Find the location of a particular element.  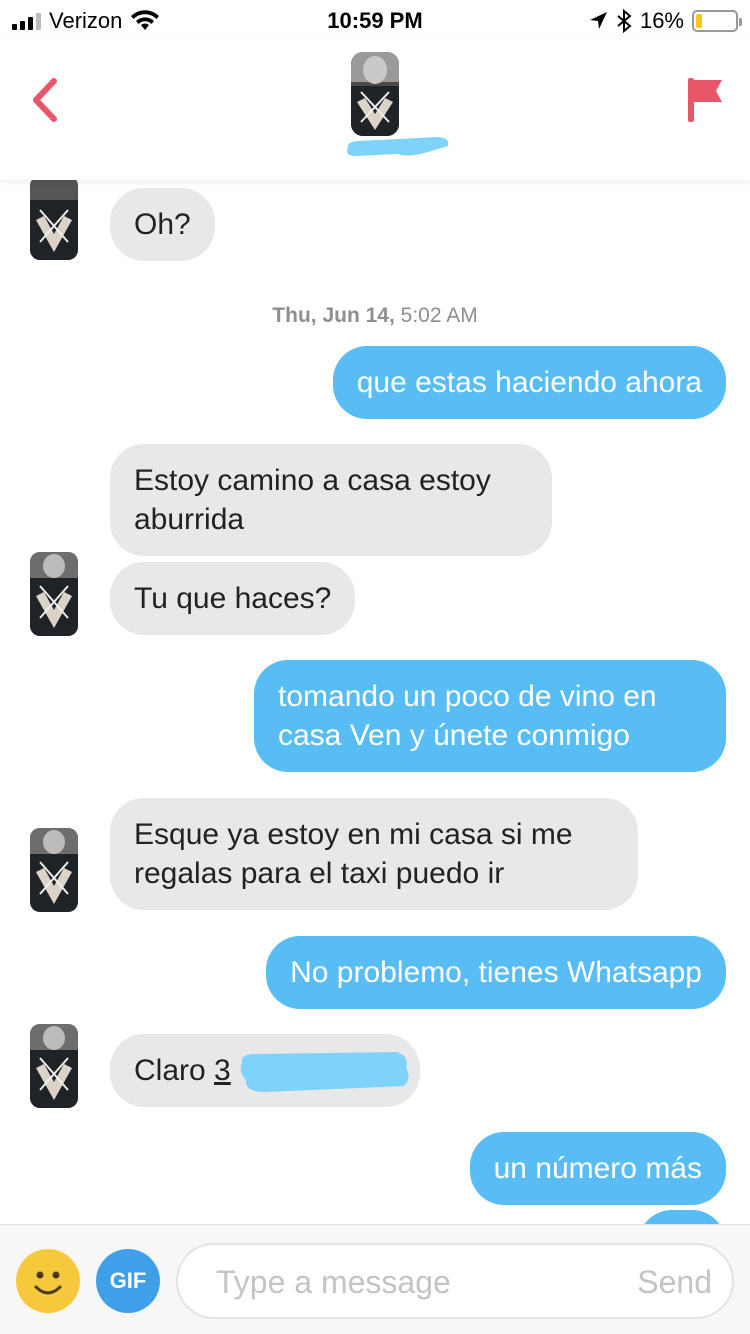

report-flag-button is located at coordinates (706, 99).